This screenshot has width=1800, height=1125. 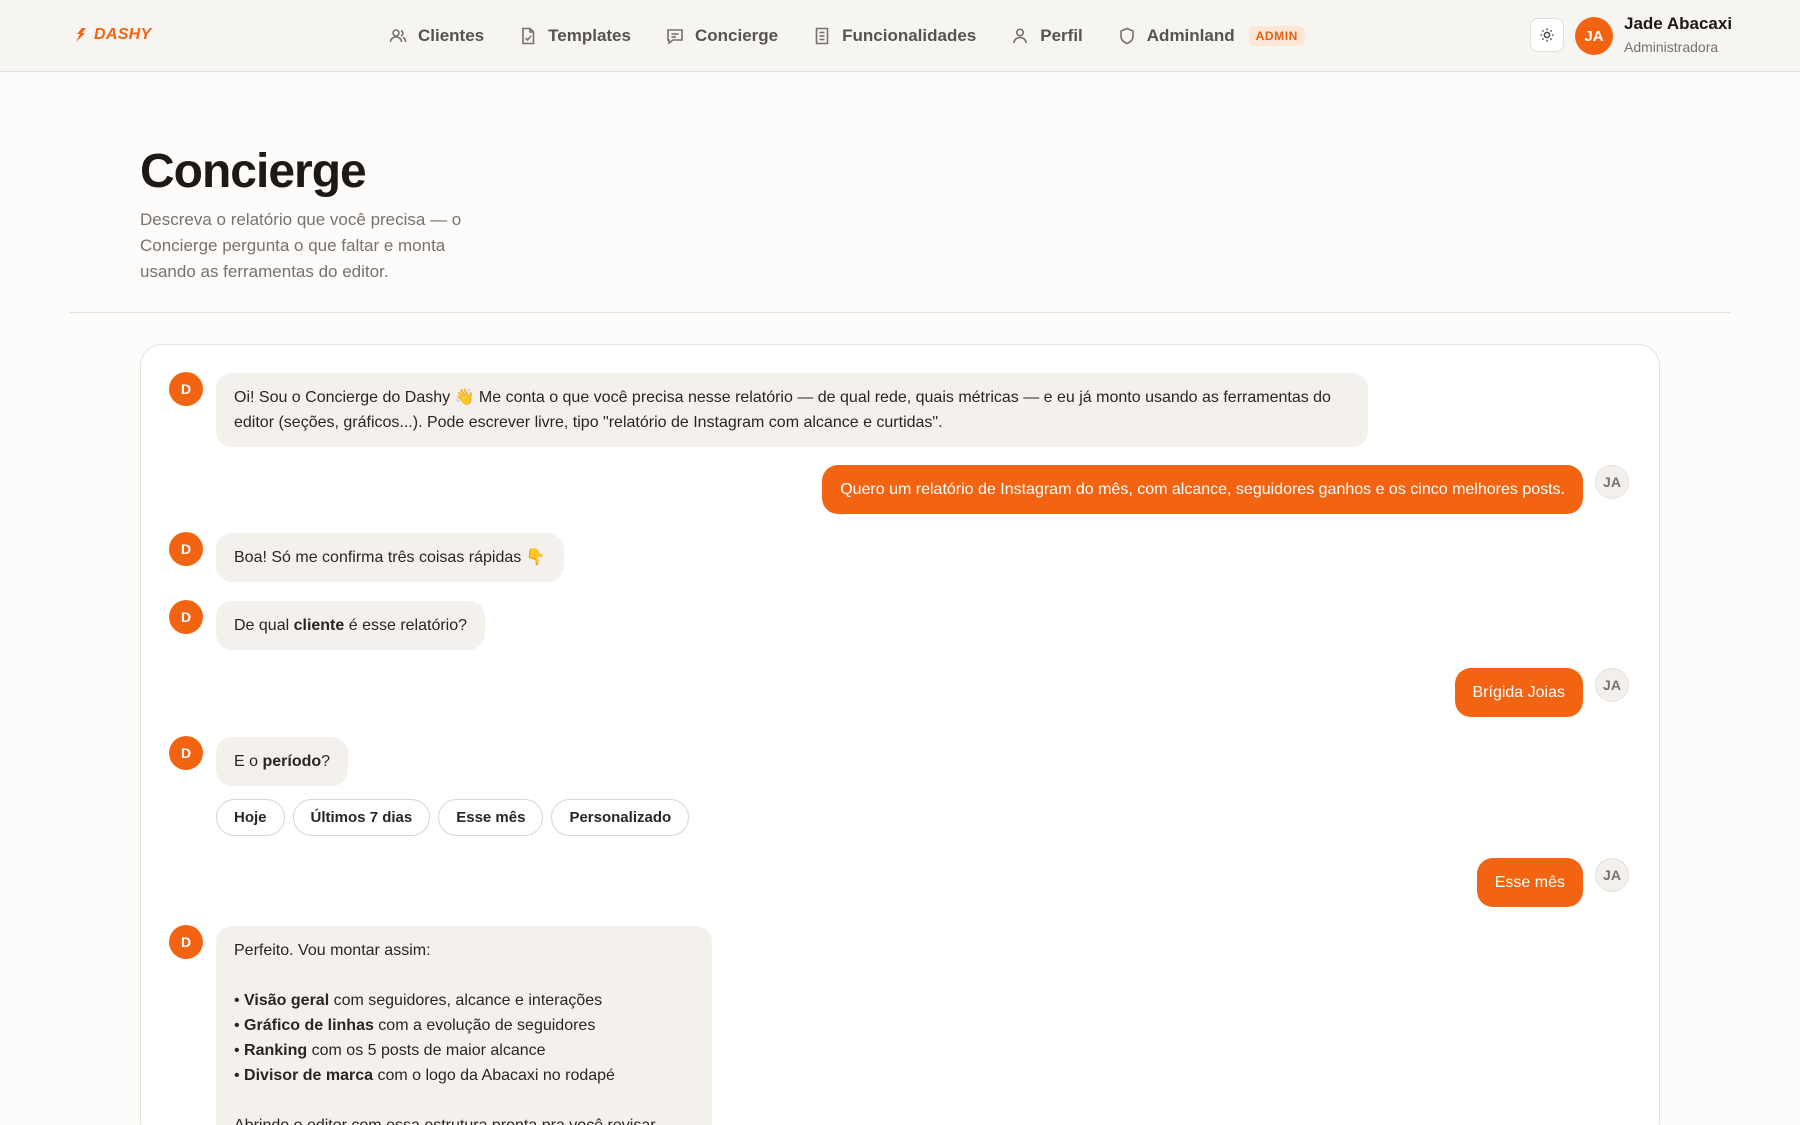 I want to click on plan-item: Ranking com os 5 posts de maior alcance, so click(x=464, y=1050).